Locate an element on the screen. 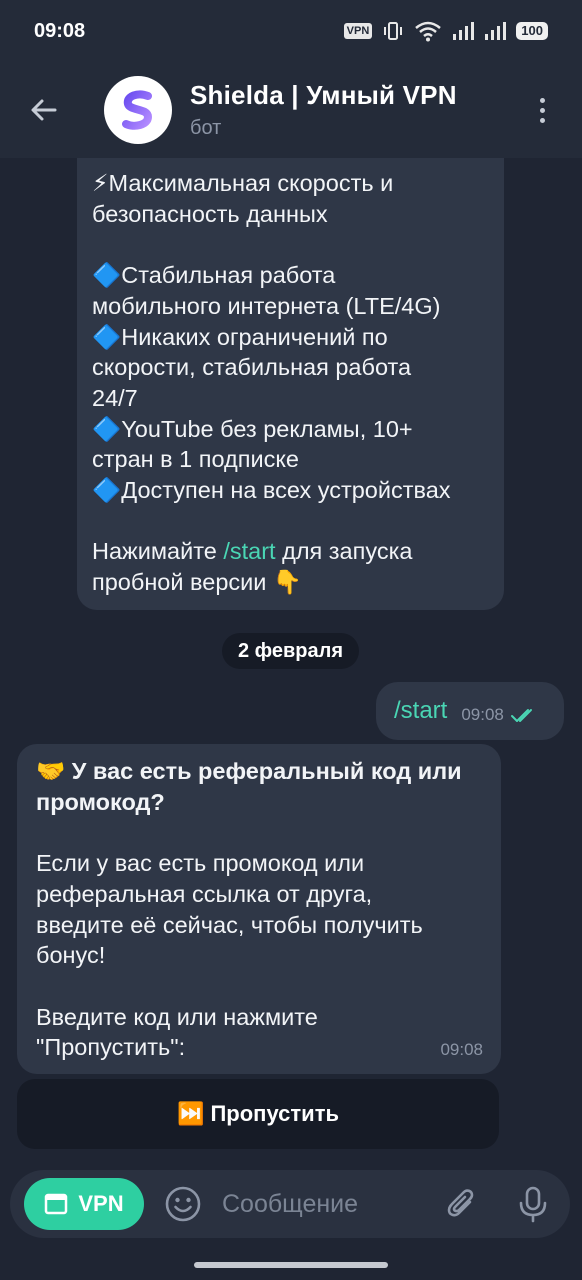 Image resolution: width=582 pixels, height=1280 pixels. vibrate-icon is located at coordinates (393, 31).